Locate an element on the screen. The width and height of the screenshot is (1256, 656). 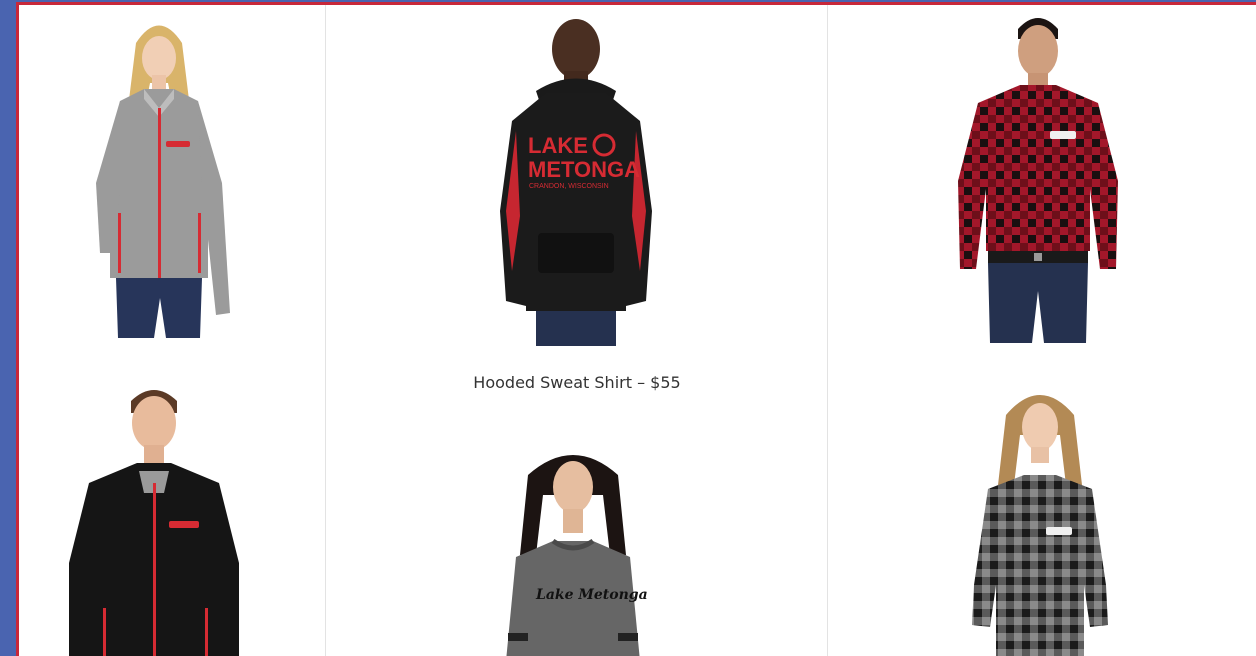
hoodie-print-line2: METONGA is located at coordinates (584, 169).